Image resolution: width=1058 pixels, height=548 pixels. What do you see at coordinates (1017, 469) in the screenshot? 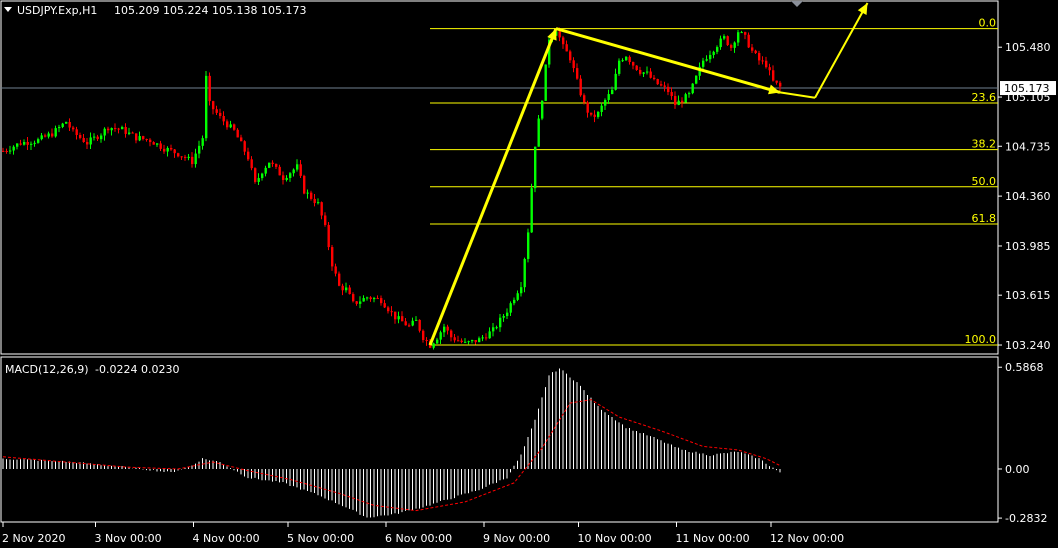
I see `macd-tick-label: 0.00` at bounding box center [1017, 469].